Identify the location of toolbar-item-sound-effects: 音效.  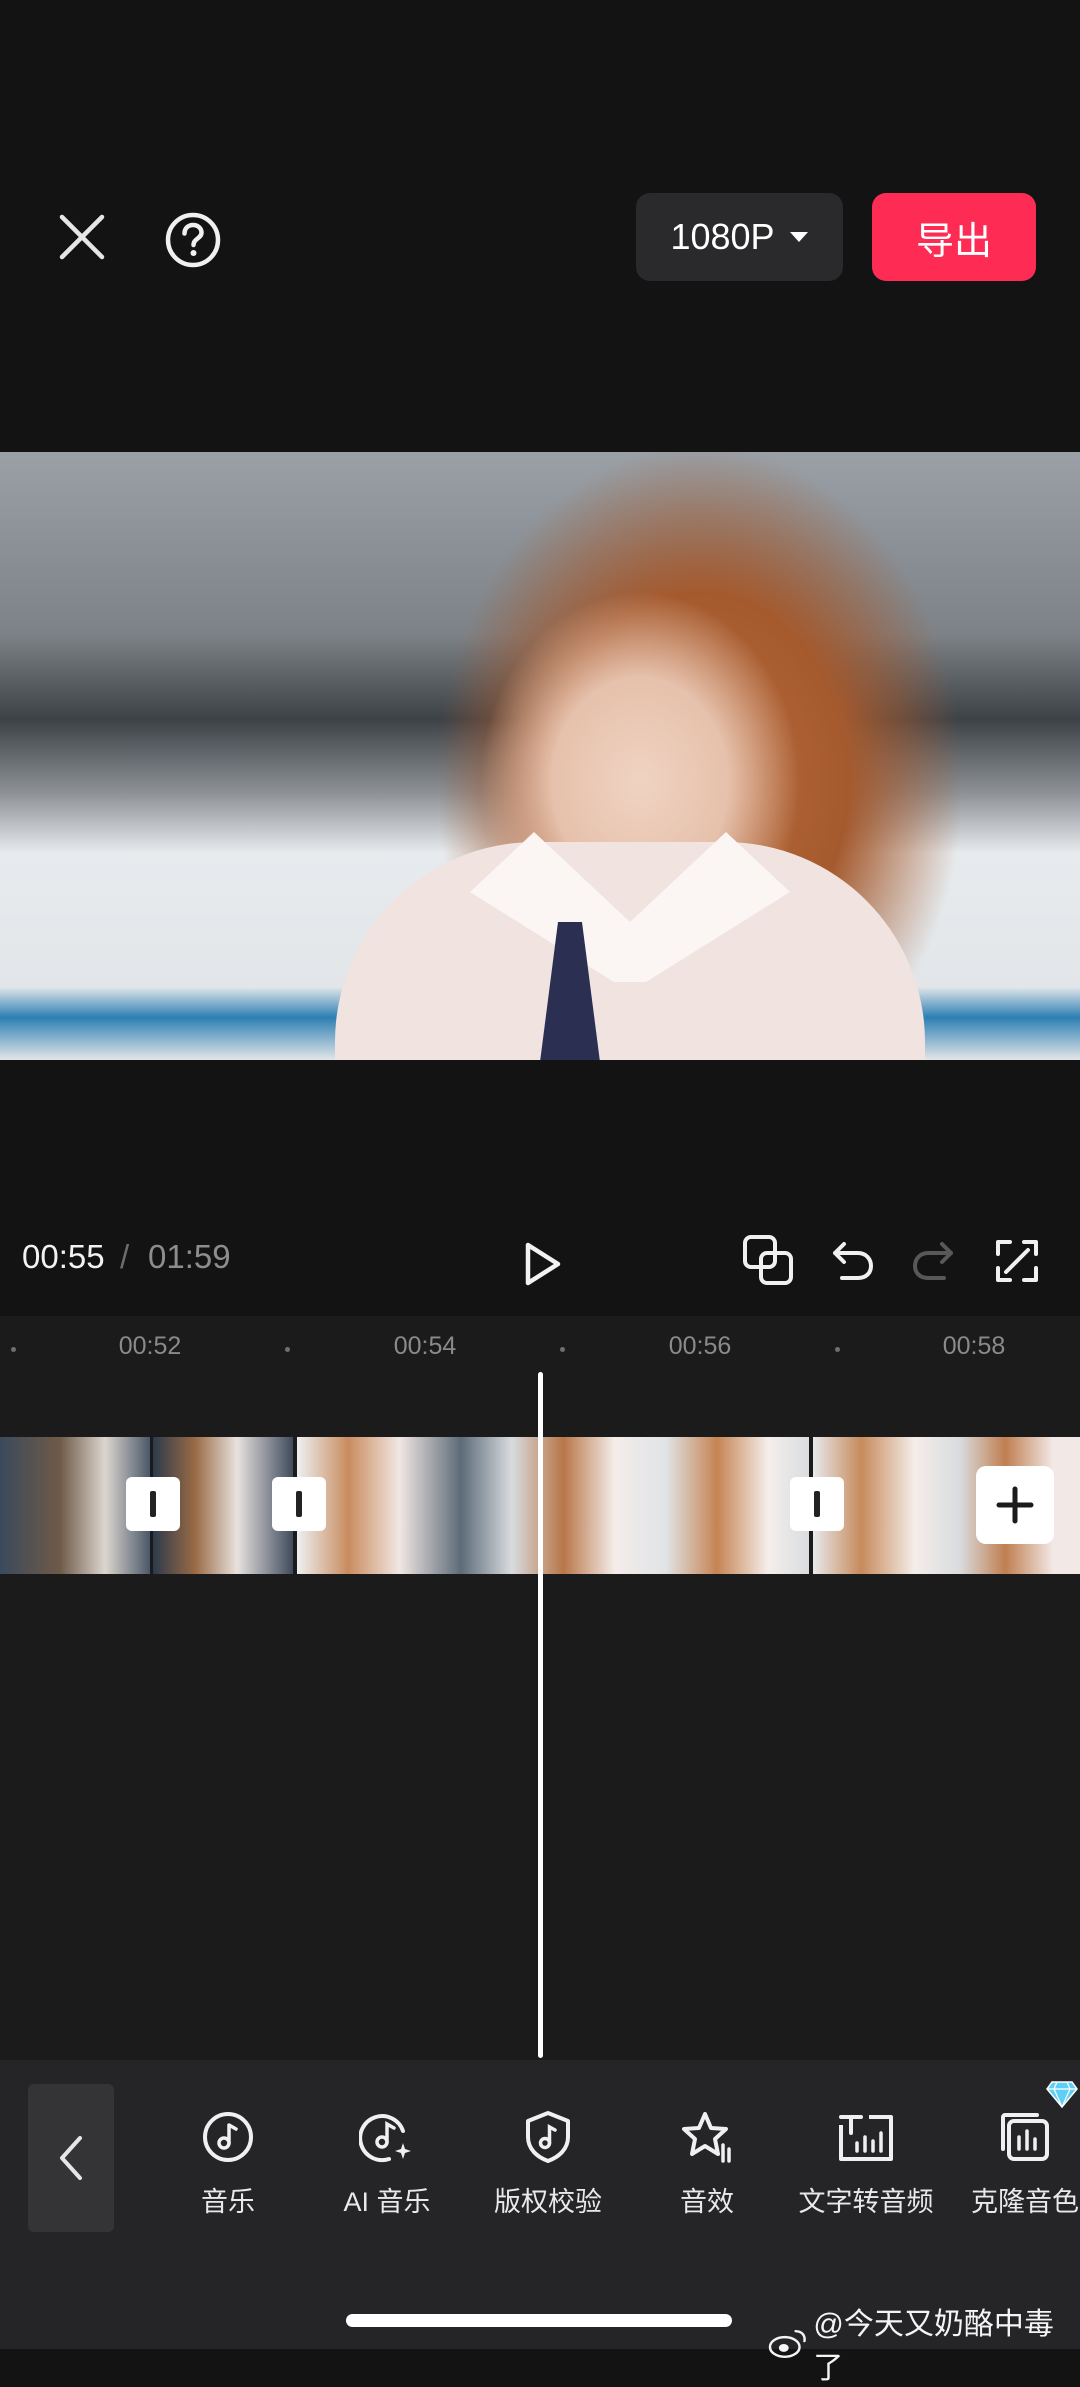
(707, 2163).